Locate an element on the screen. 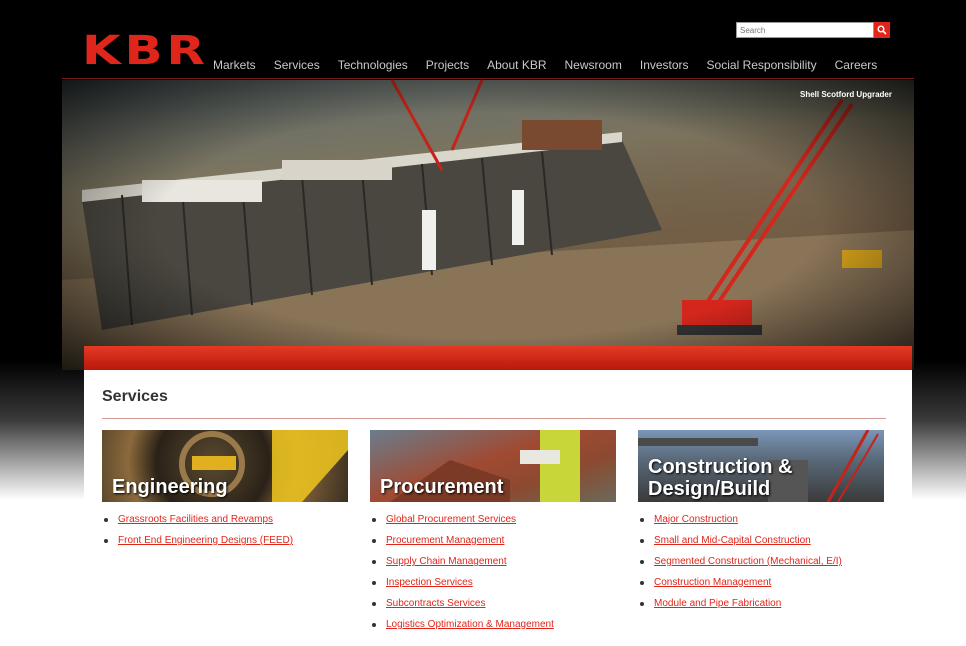 The height and width of the screenshot is (646, 966). search-box is located at coordinates (813, 30).